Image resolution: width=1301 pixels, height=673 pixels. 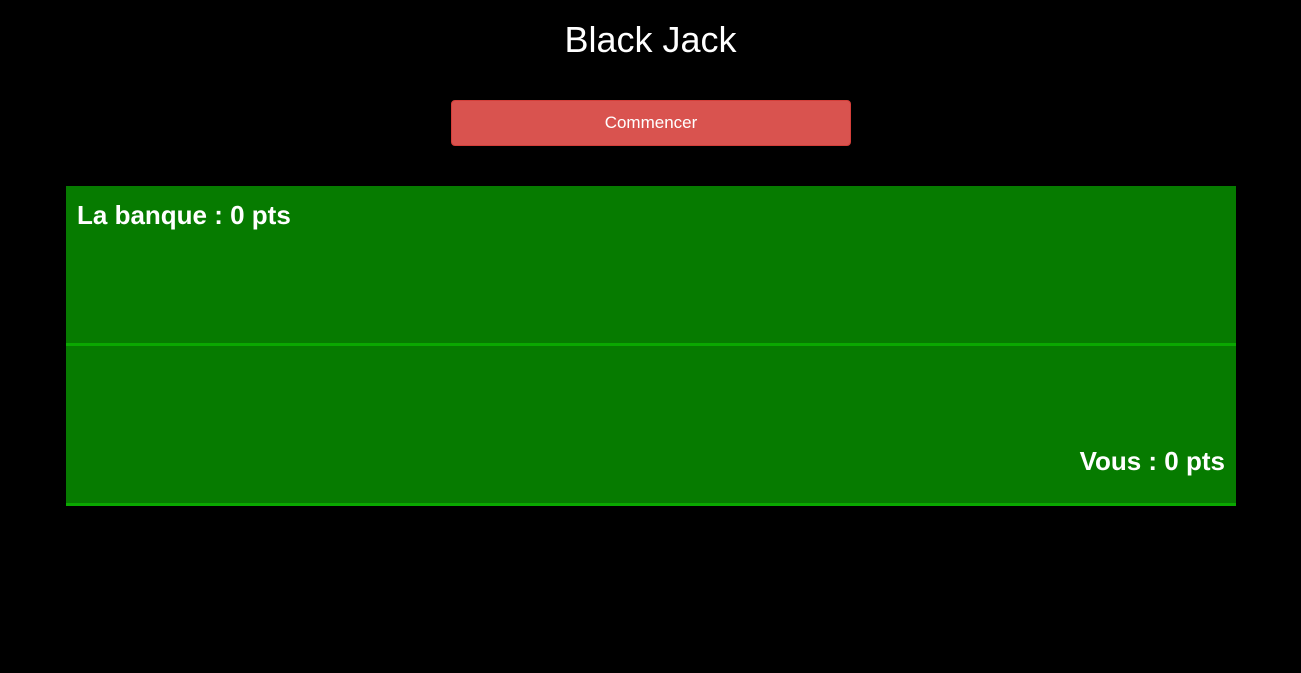 What do you see at coordinates (1152, 461) in the screenshot?
I see `player-score-label: Vous : 0 pts` at bounding box center [1152, 461].